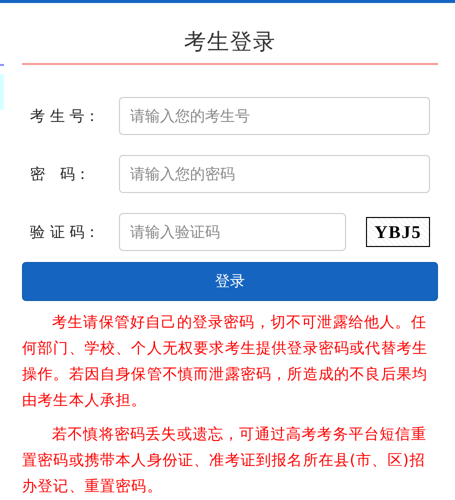 This screenshot has width=455, height=500. What do you see at coordinates (230, 281) in the screenshot?
I see `login-button: 登录` at bounding box center [230, 281].